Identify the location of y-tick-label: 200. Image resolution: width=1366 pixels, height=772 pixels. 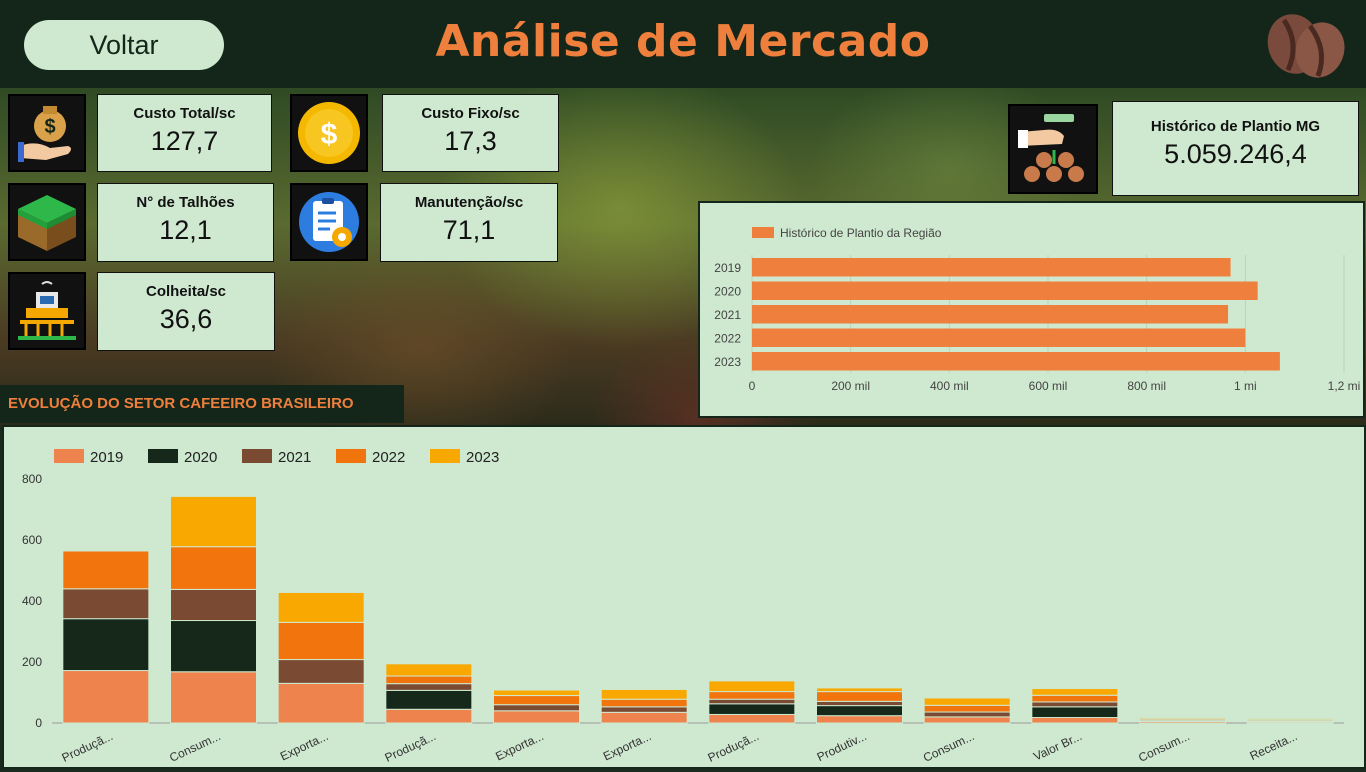
(32, 662).